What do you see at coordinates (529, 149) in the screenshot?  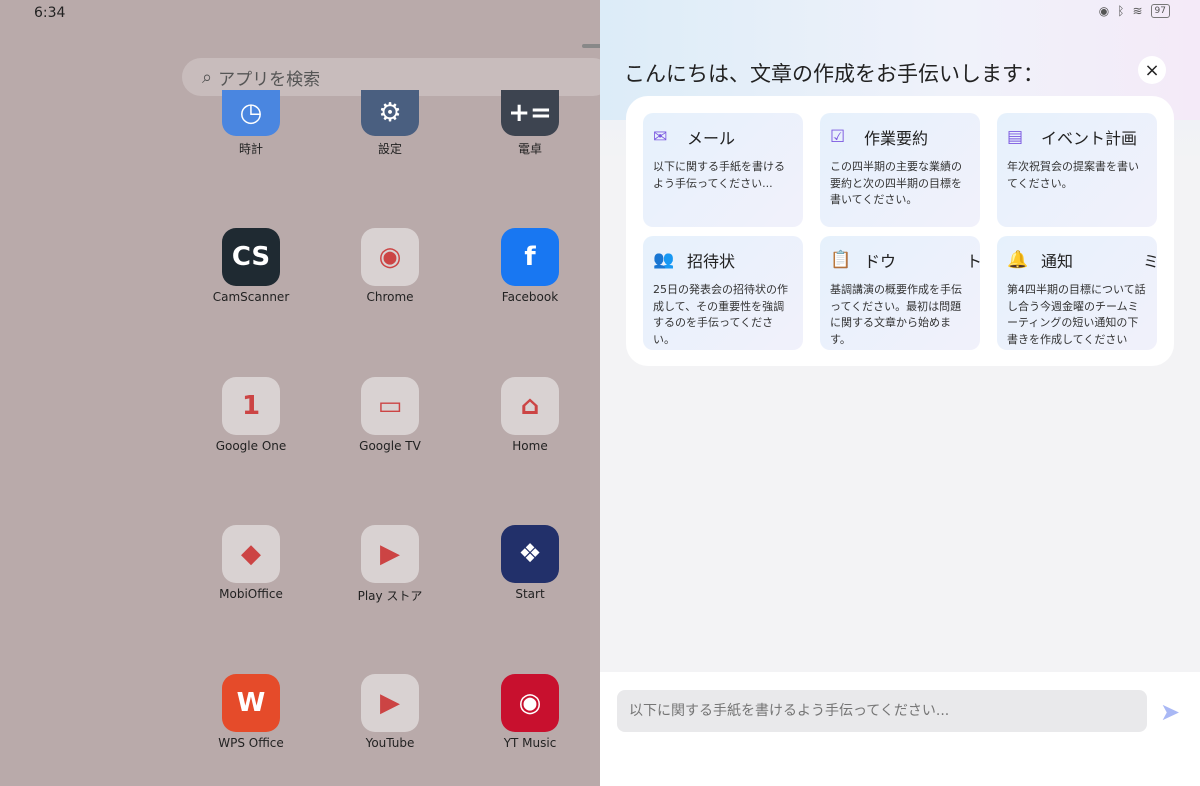 I see `app-label: 電卓` at bounding box center [529, 149].